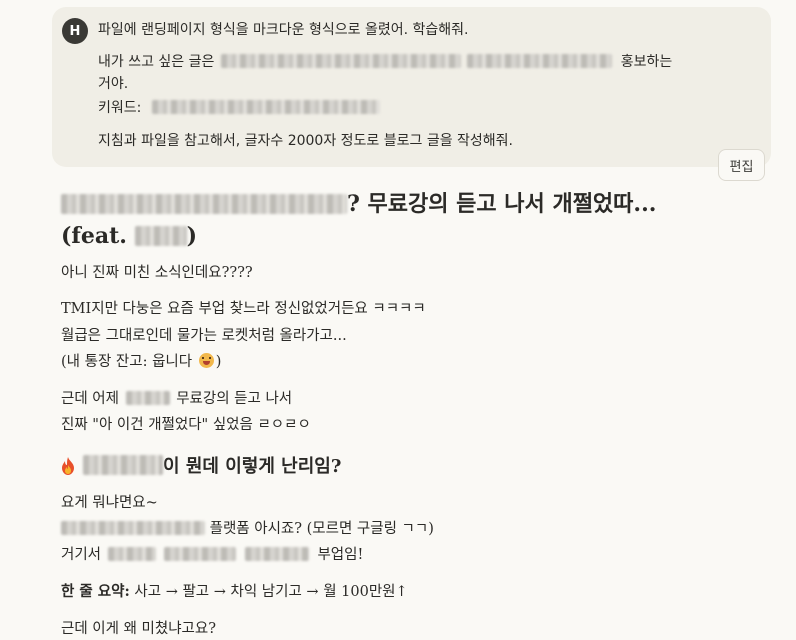  Describe the element at coordinates (192, 236) in the screenshot. I see `title-text: )` at that location.